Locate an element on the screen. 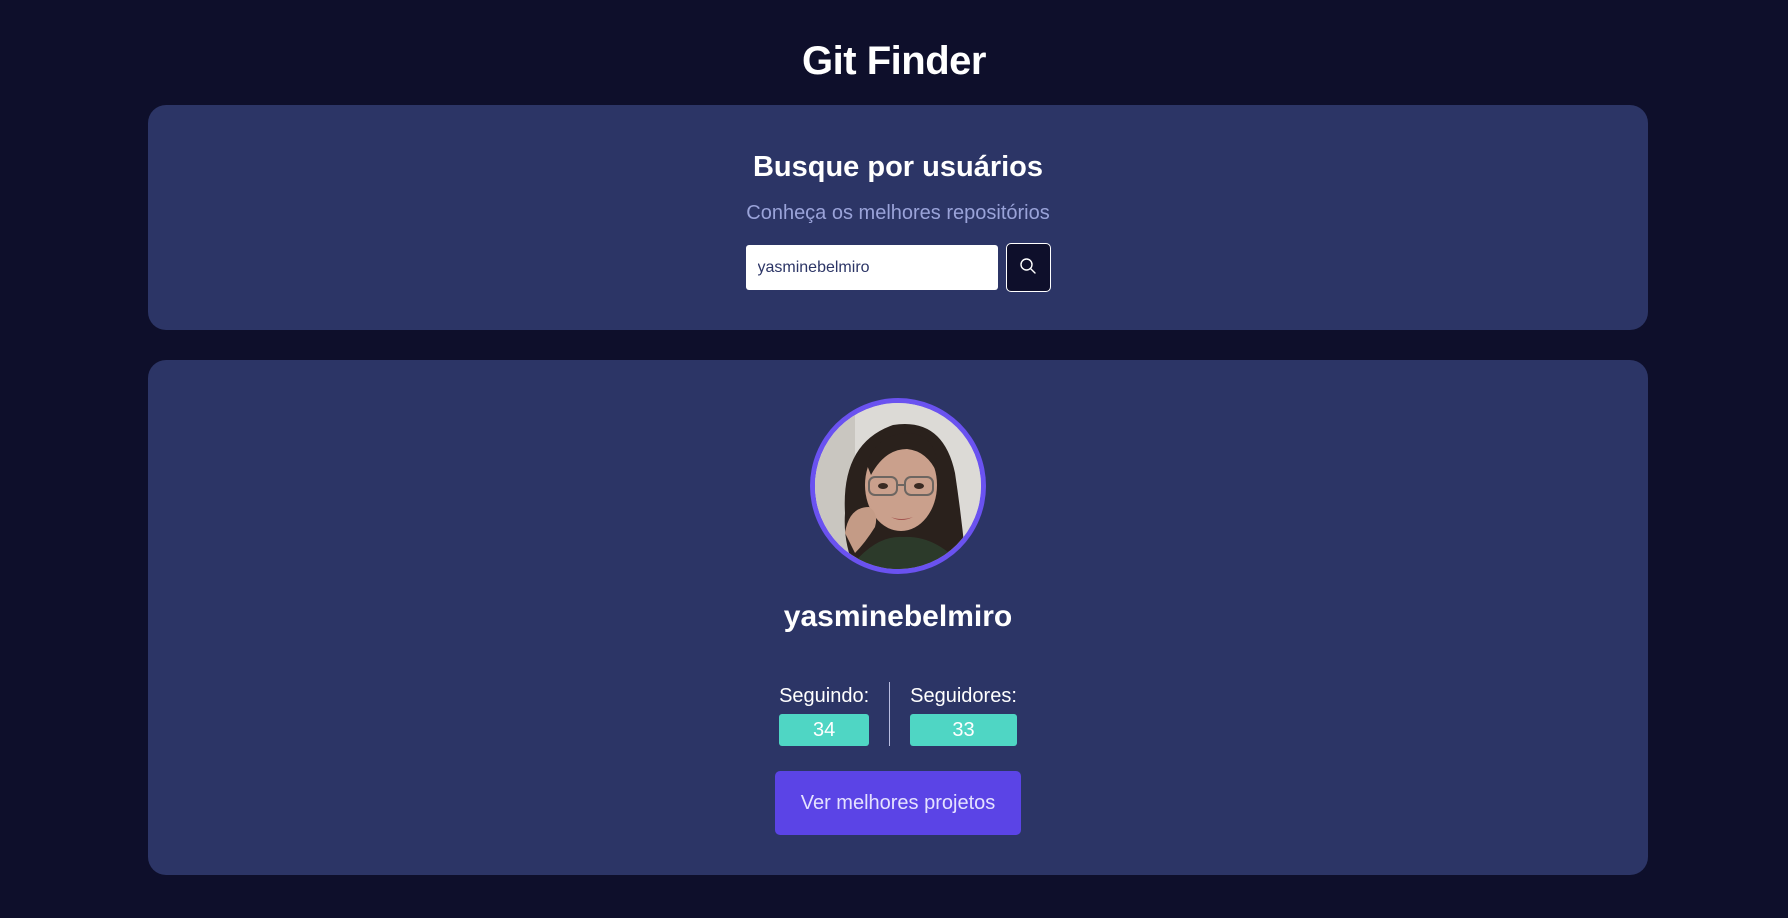  followers-count-badge: 33 is located at coordinates (963, 730).